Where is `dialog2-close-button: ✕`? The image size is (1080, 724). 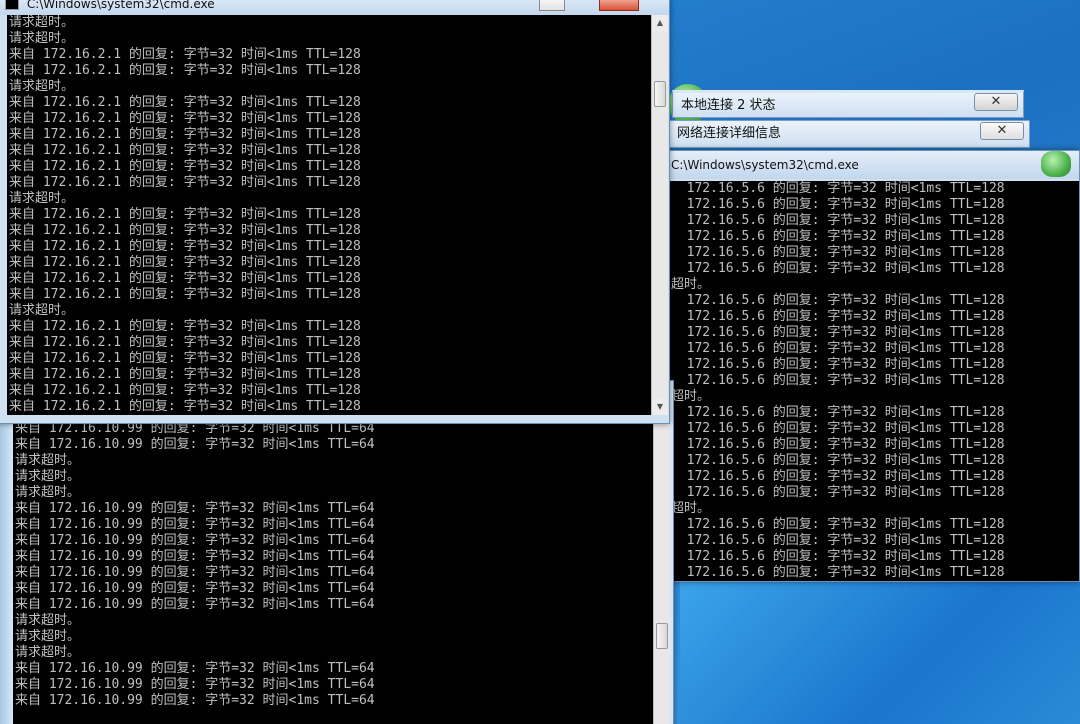
dialog2-close-button: ✕ is located at coordinates (1002, 131).